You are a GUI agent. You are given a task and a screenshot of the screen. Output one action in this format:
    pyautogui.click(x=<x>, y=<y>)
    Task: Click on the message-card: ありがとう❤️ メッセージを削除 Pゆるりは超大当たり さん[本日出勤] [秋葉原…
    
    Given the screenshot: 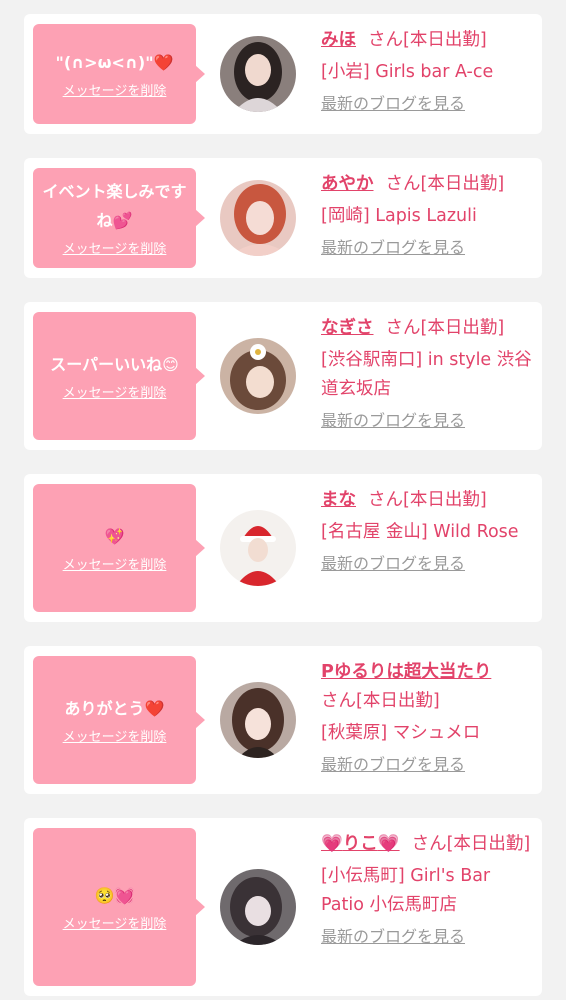 What is the action you would take?
    pyautogui.click(x=283, y=720)
    